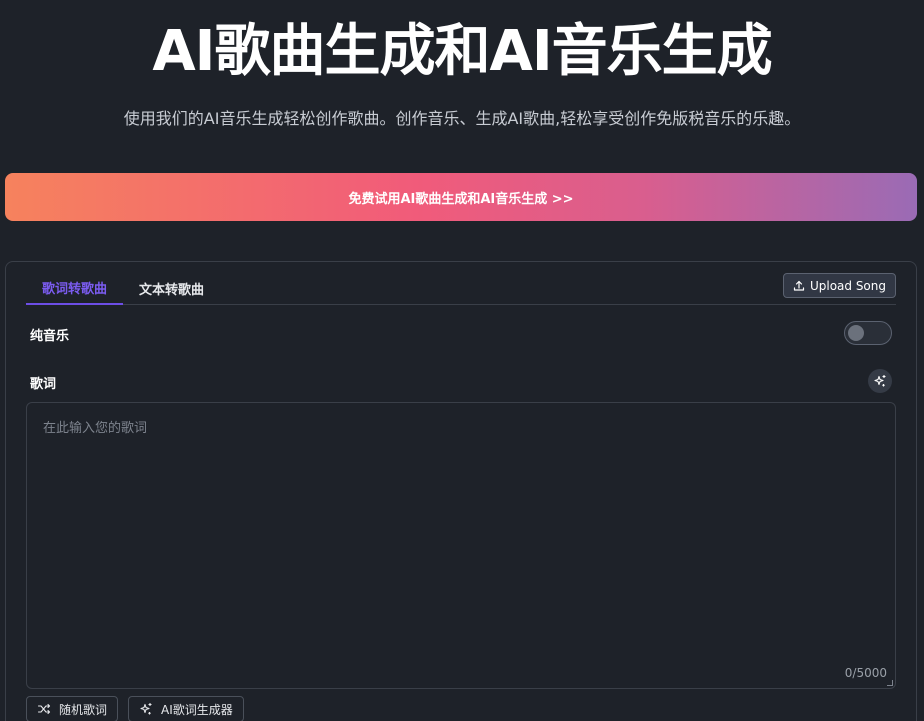 This screenshot has height=721, width=924. I want to click on resize-handle, so click(890, 683).